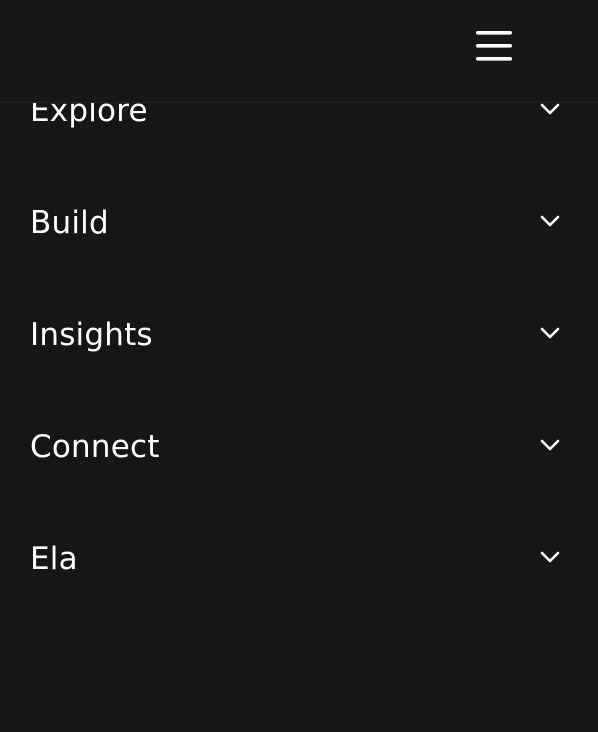  Describe the element at coordinates (494, 46) in the screenshot. I see `hamburger-menu-icon` at that location.